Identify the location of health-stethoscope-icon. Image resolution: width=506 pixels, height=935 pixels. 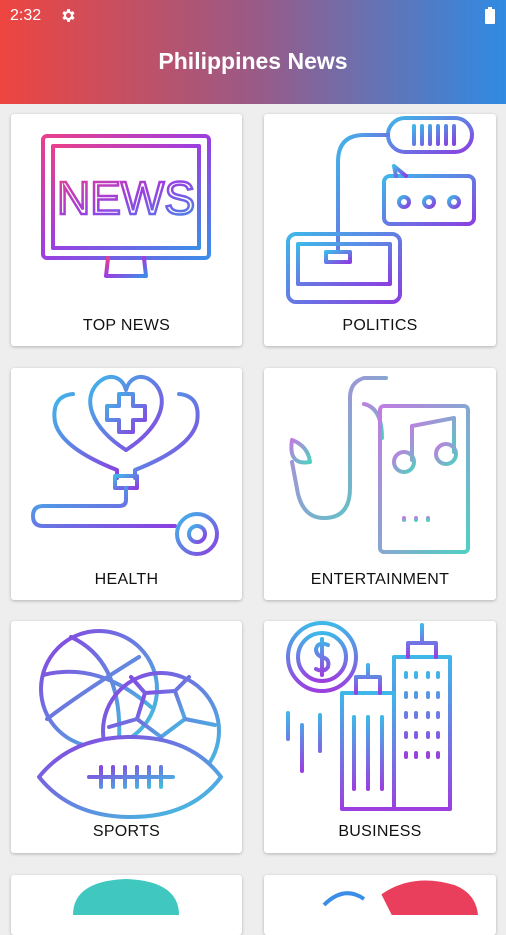
(125, 465).